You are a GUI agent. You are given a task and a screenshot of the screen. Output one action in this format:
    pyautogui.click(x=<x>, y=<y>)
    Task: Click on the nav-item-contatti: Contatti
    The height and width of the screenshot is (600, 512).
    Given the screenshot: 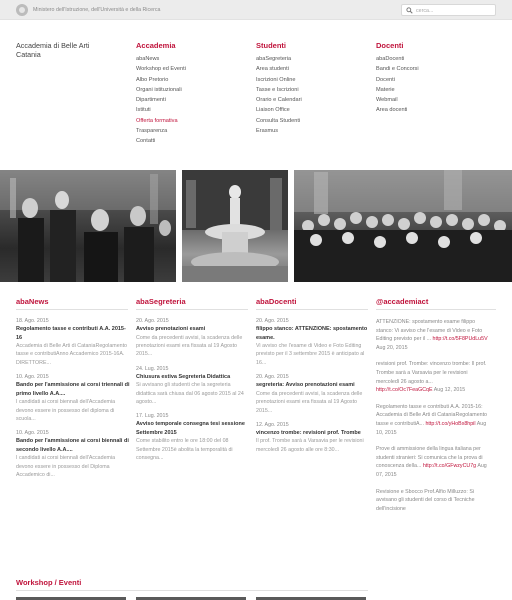 What is the action you would take?
    pyautogui.click(x=191, y=141)
    